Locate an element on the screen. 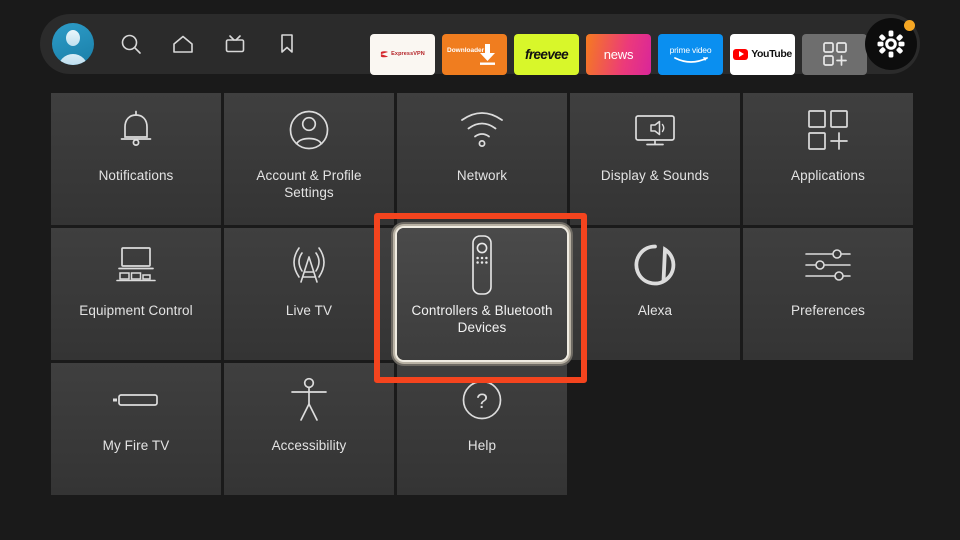 This screenshot has width=960, height=540. settings-tile-preferences: Preferences is located at coordinates (828, 294).